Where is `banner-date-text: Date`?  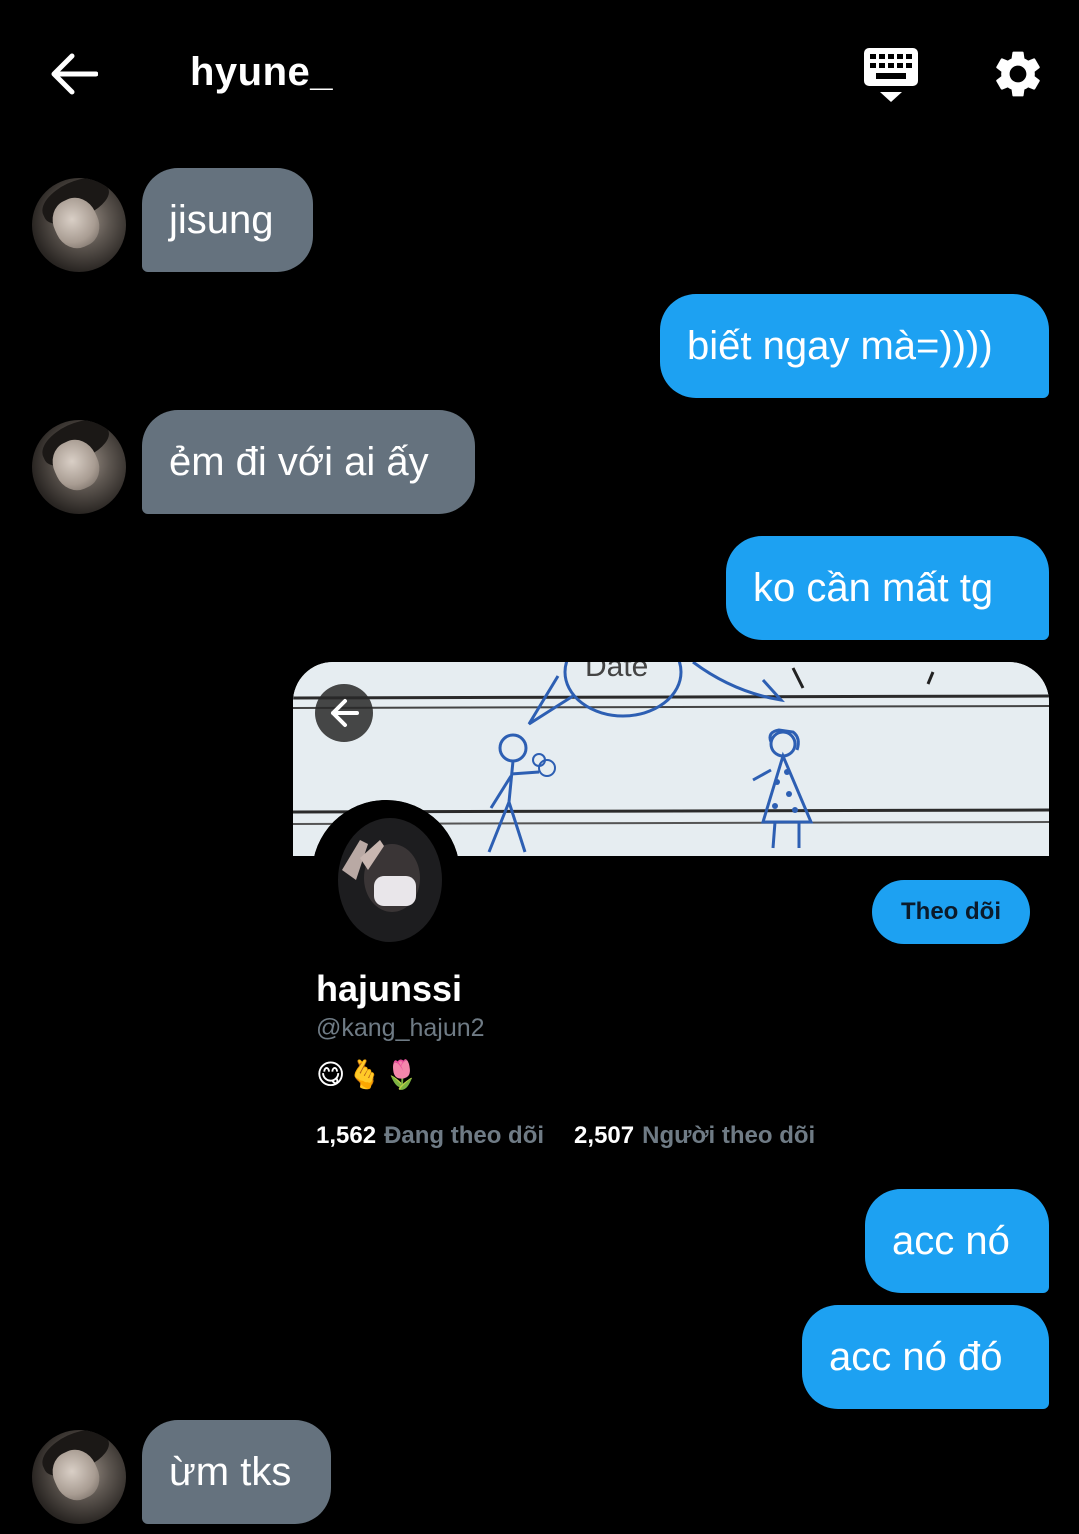
banner-date-text: Date is located at coordinates (616, 672).